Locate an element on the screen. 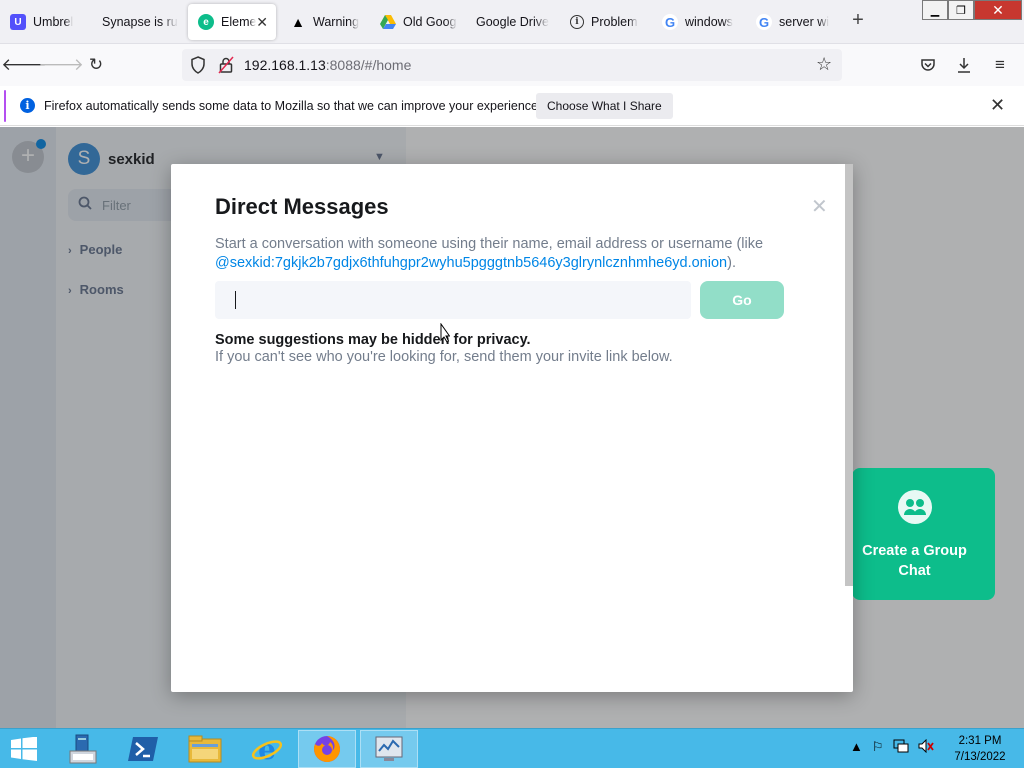  clock-date: 7/13/2022 is located at coordinates (980, 757).